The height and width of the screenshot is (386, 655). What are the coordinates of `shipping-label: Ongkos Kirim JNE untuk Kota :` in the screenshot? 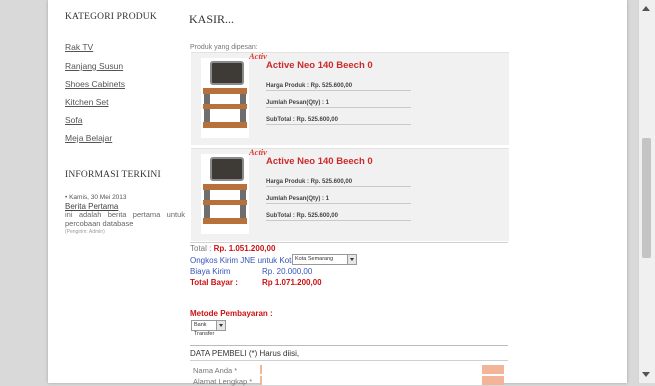 It's located at (245, 260).